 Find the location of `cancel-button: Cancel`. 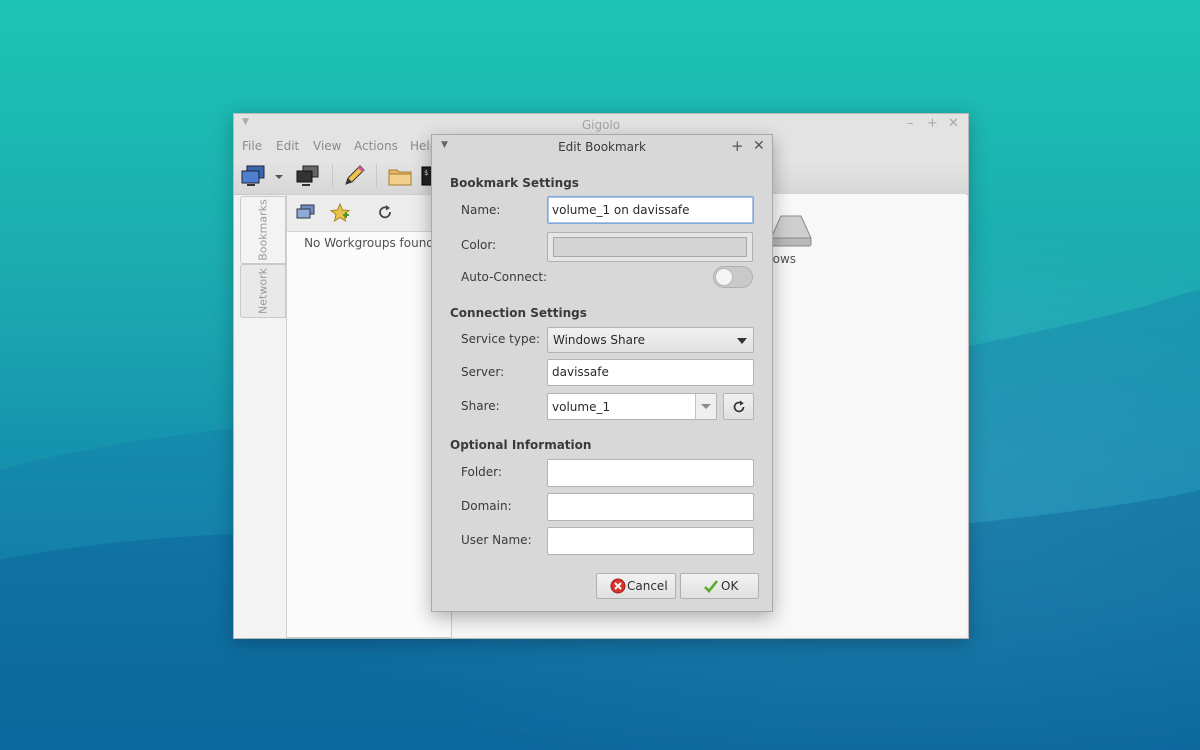

cancel-button: Cancel is located at coordinates (636, 586).